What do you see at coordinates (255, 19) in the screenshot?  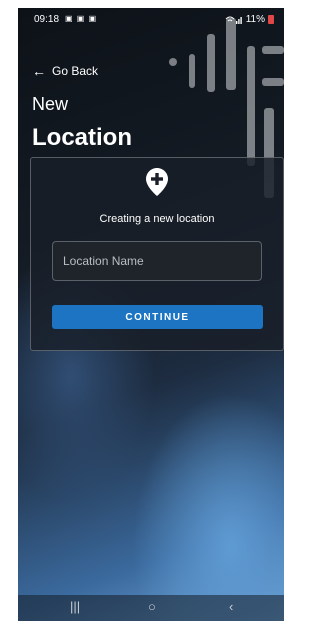 I see `battery-percent: 11%` at bounding box center [255, 19].